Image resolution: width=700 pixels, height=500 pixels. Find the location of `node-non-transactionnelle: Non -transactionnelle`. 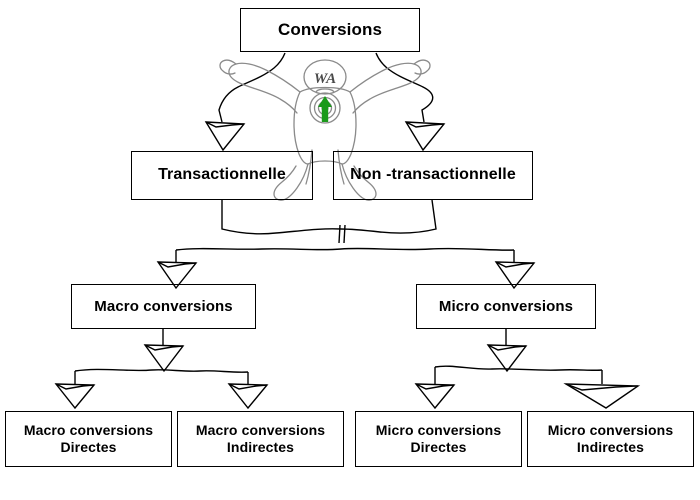

node-non-transactionnelle: Non -transactionnelle is located at coordinates (433, 175).